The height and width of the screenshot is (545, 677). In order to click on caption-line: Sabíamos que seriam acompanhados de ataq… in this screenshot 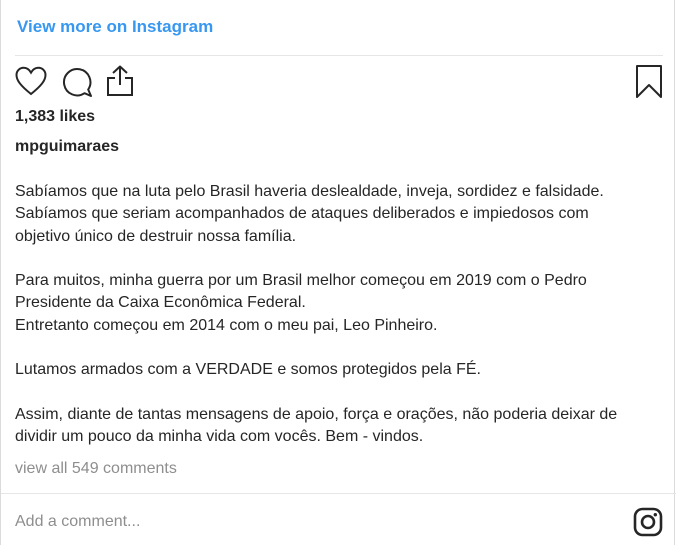, I will do `click(302, 214)`.